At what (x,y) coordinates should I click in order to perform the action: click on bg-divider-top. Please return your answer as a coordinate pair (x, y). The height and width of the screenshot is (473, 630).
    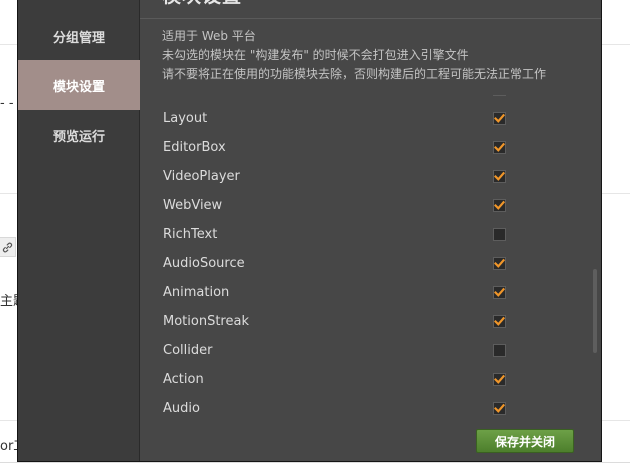
    Looking at the image, I should click on (8, 44).